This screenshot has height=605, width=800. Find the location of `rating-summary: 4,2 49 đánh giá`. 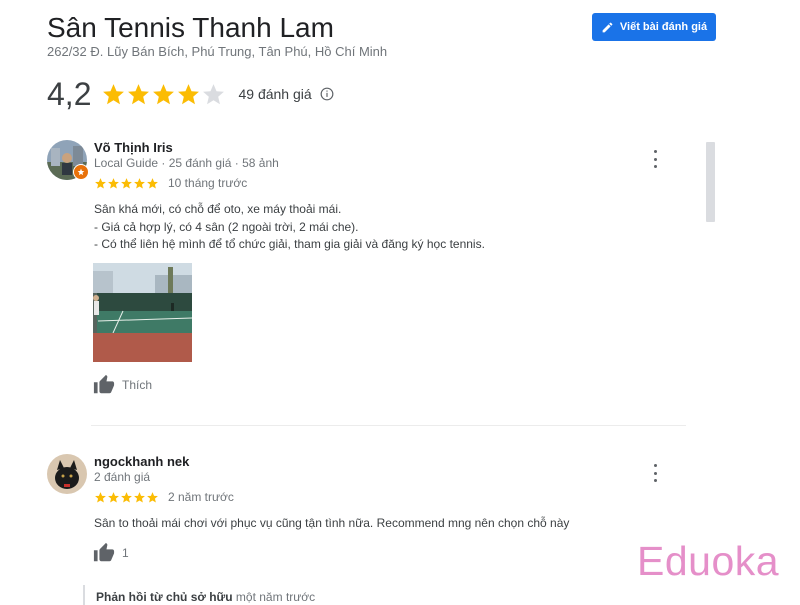

rating-summary: 4,2 49 đánh giá is located at coordinates (190, 94).